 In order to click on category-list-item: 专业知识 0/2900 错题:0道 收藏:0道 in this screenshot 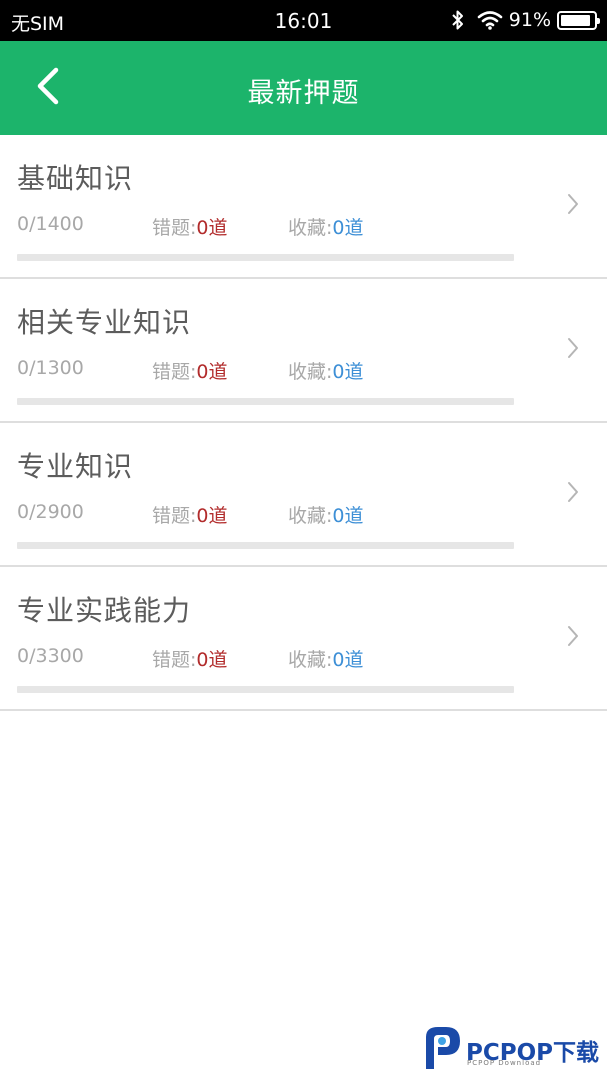, I will do `click(303, 495)`.